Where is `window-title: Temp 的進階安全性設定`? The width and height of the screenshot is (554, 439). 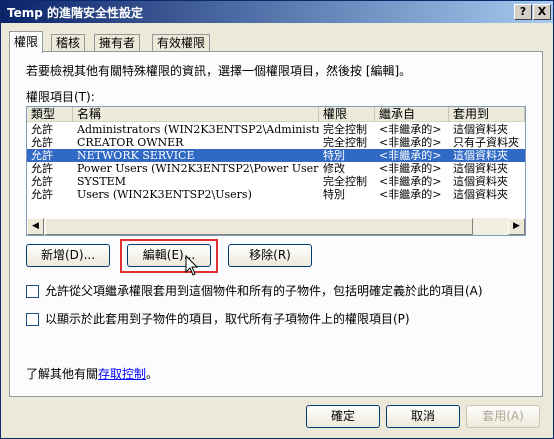 window-title: Temp 的進階安全性設定 is located at coordinates (75, 13).